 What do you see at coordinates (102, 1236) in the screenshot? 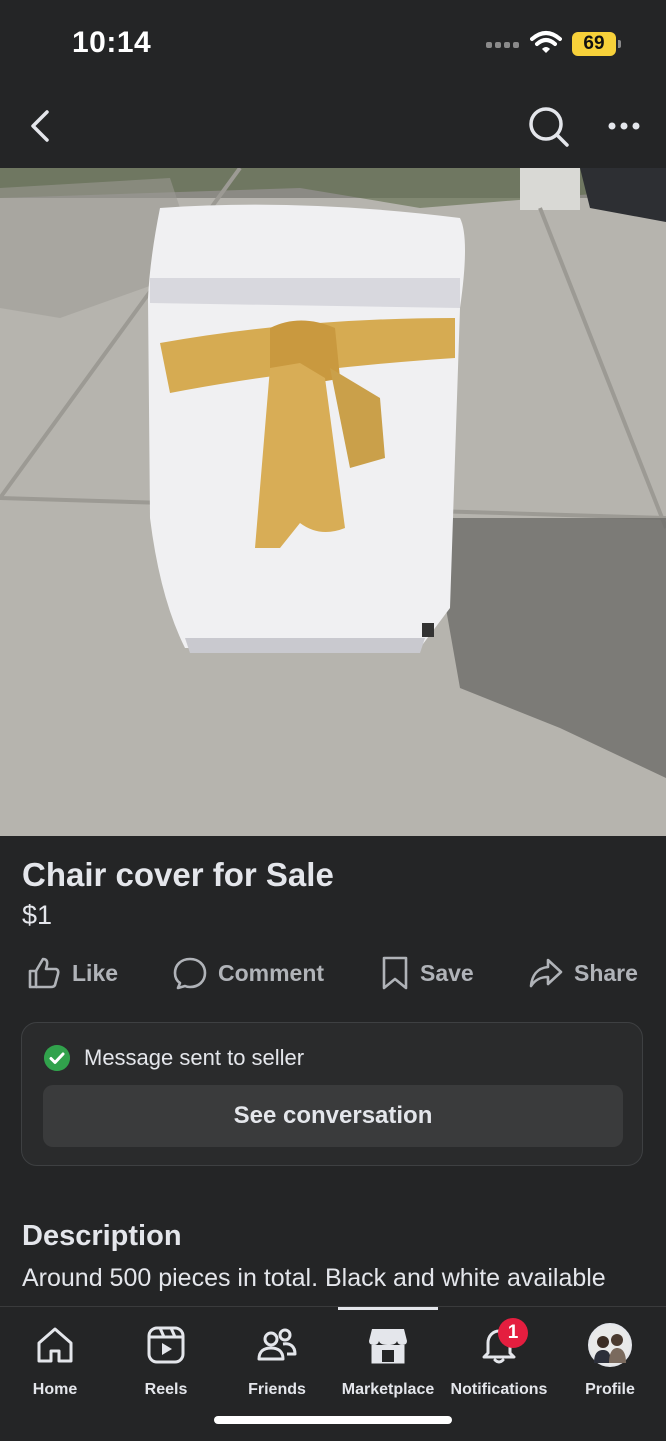
I see `description-heading: Description` at bounding box center [102, 1236].